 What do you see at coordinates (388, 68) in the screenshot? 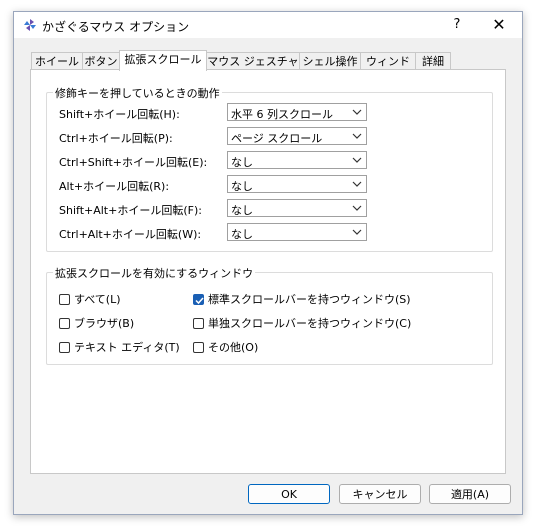
I see `tab-window: ウィンドウ` at bounding box center [388, 68].